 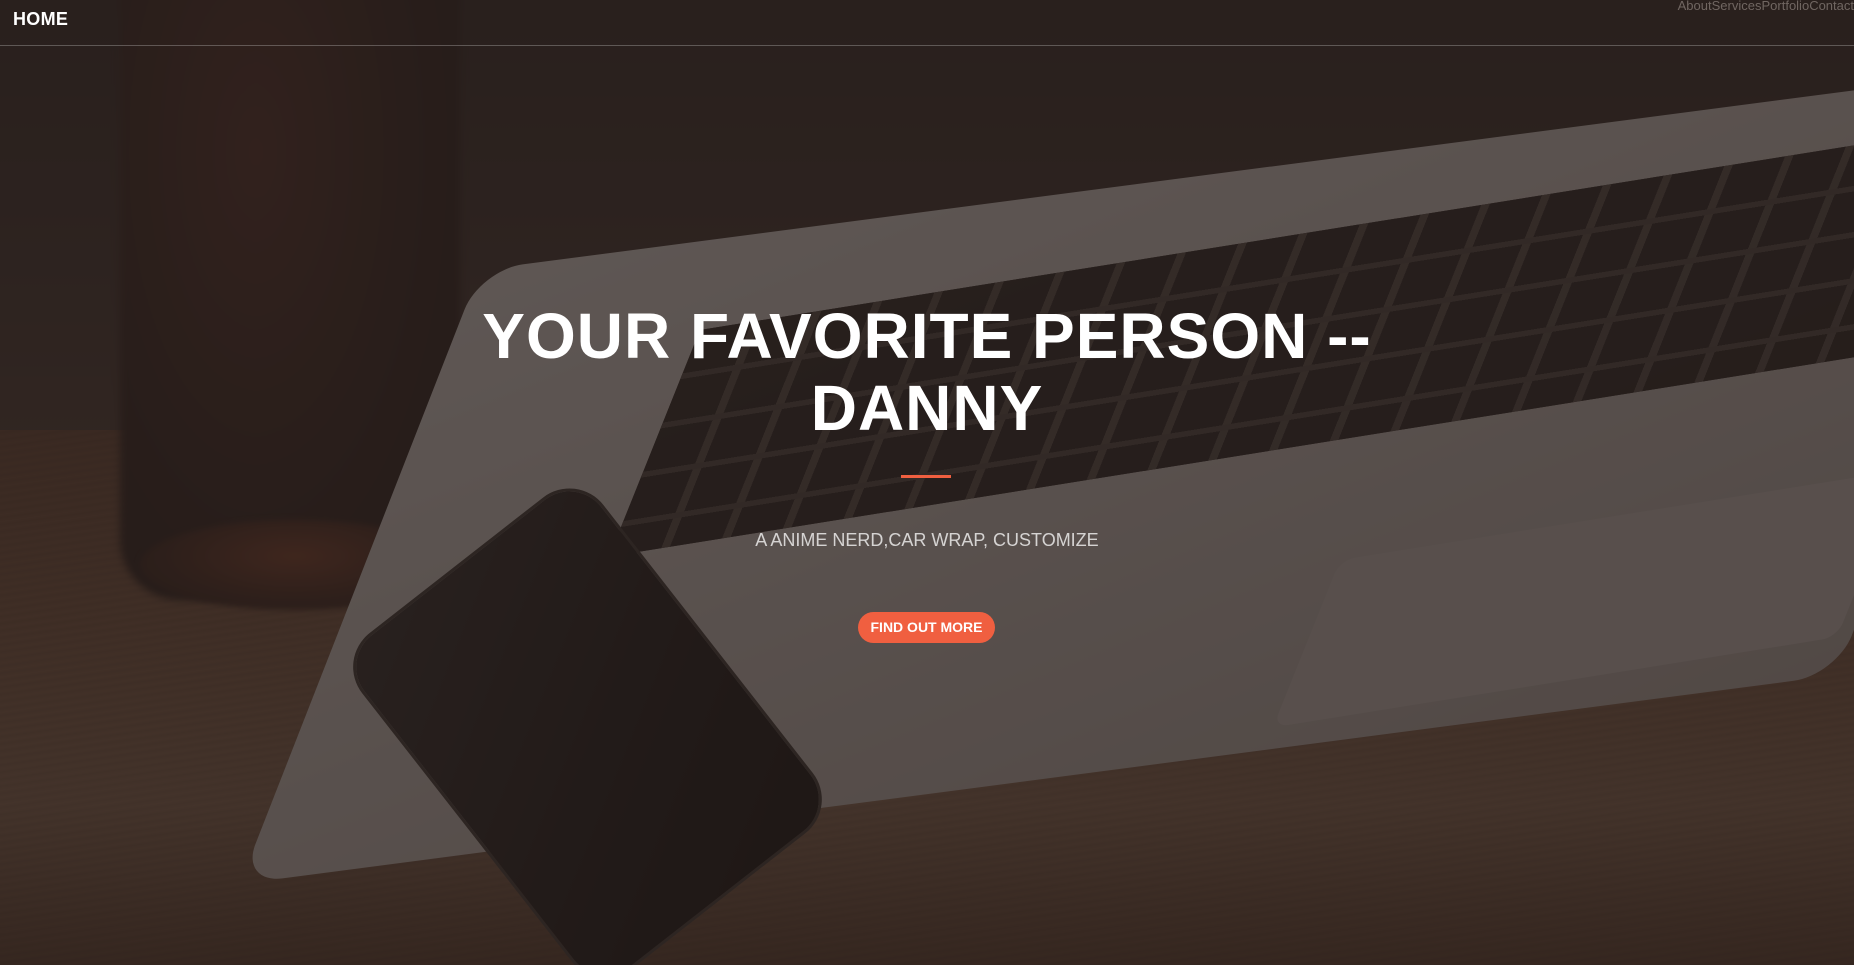 I want to click on brand-home-link: HOME, so click(x=40, y=19).